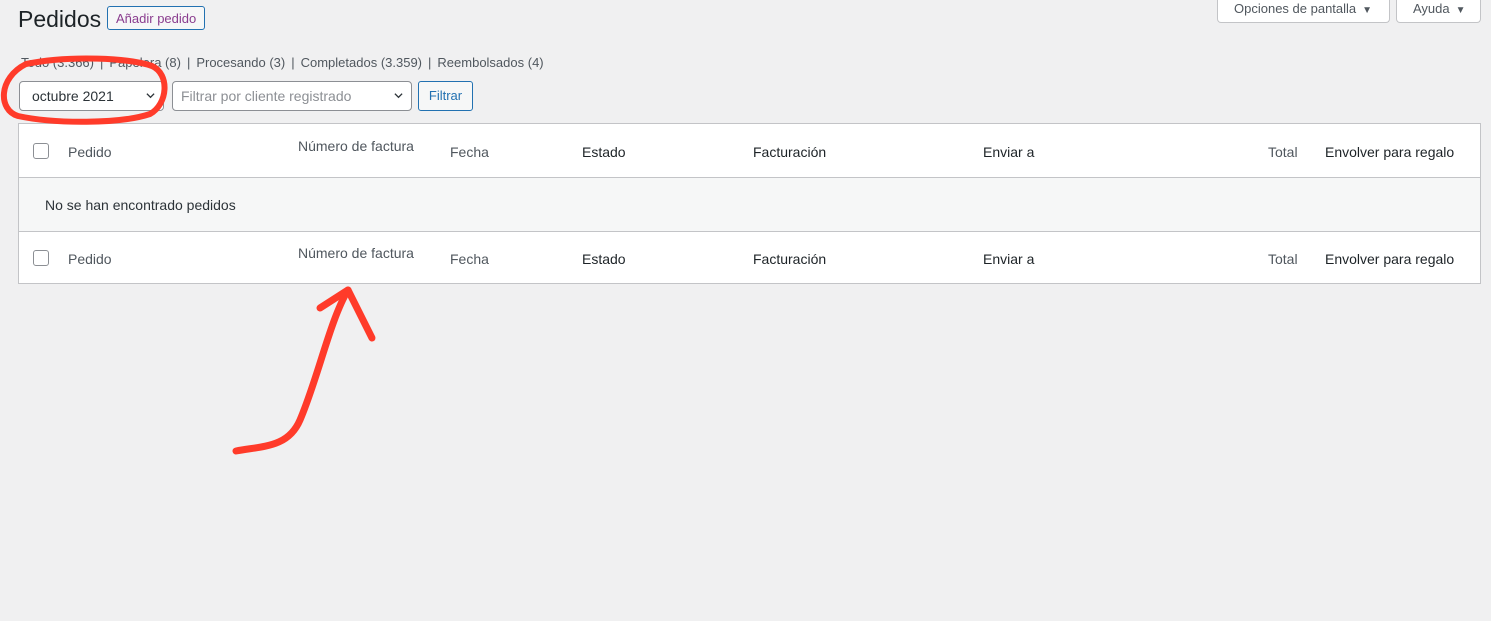  I want to click on column-footer-ship-to: Enviar a, so click(1009, 259).